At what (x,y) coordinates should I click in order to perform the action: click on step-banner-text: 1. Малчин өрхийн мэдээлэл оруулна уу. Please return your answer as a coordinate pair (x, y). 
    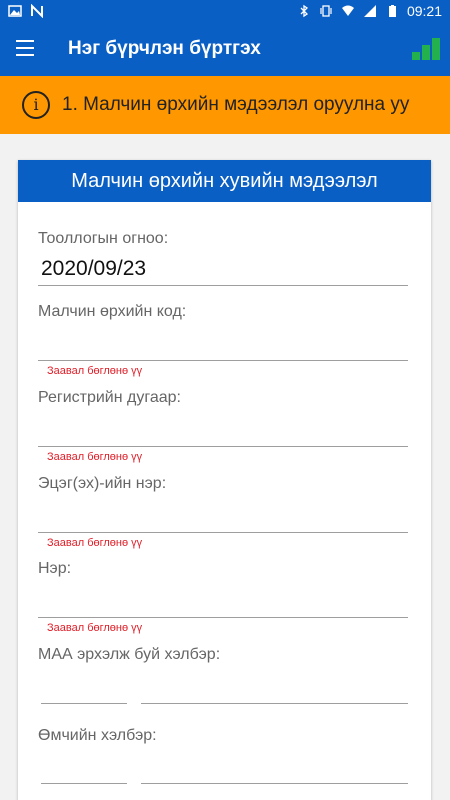
    Looking at the image, I should click on (236, 104).